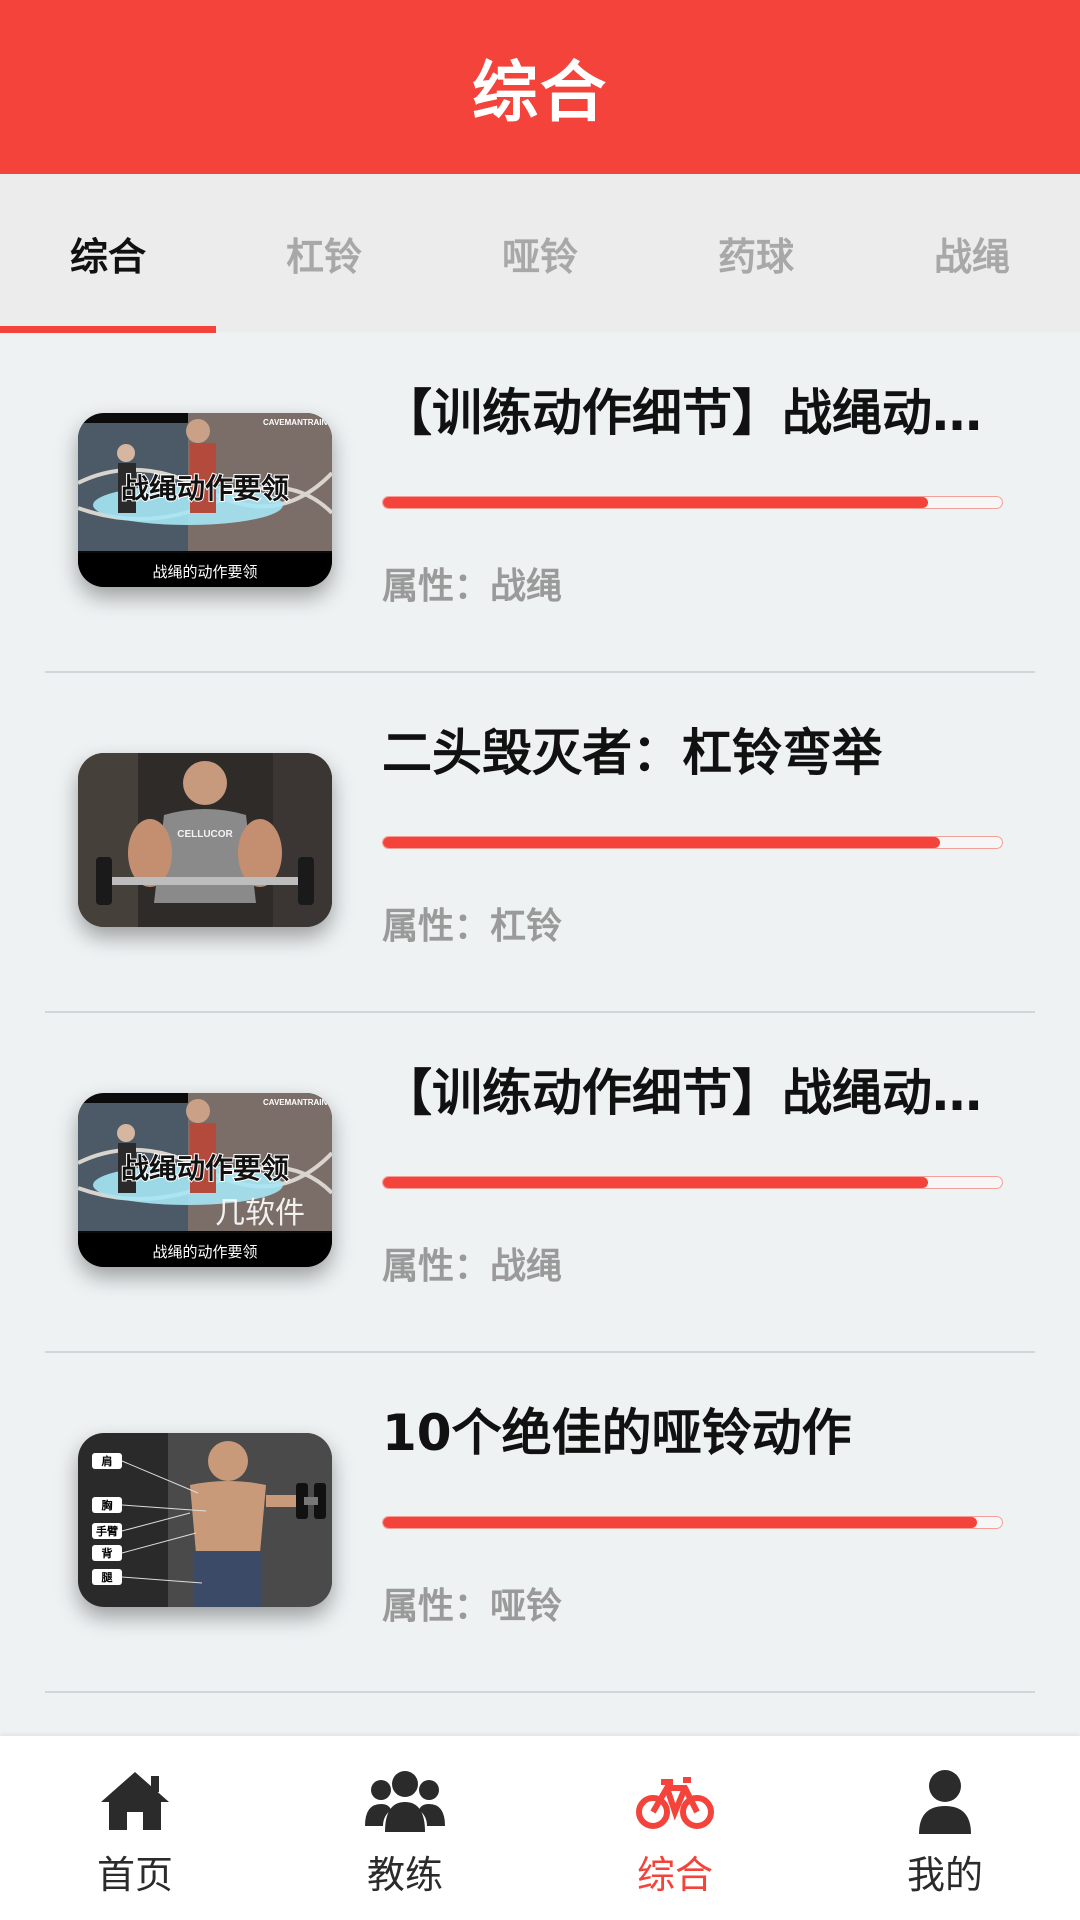 Image resolution: width=1080 pixels, height=1920 pixels. What do you see at coordinates (107, 1531) in the screenshot?
I see `thumb-label: 手臂` at bounding box center [107, 1531].